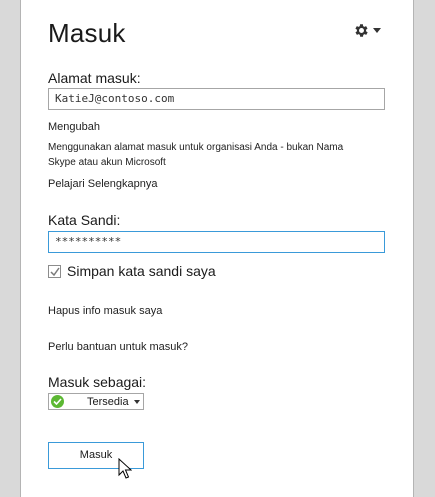 Image resolution: width=435 pixels, height=497 pixels. Describe the element at coordinates (216, 99) in the screenshot. I see `address-field: KatieJ@contoso.com` at that location.